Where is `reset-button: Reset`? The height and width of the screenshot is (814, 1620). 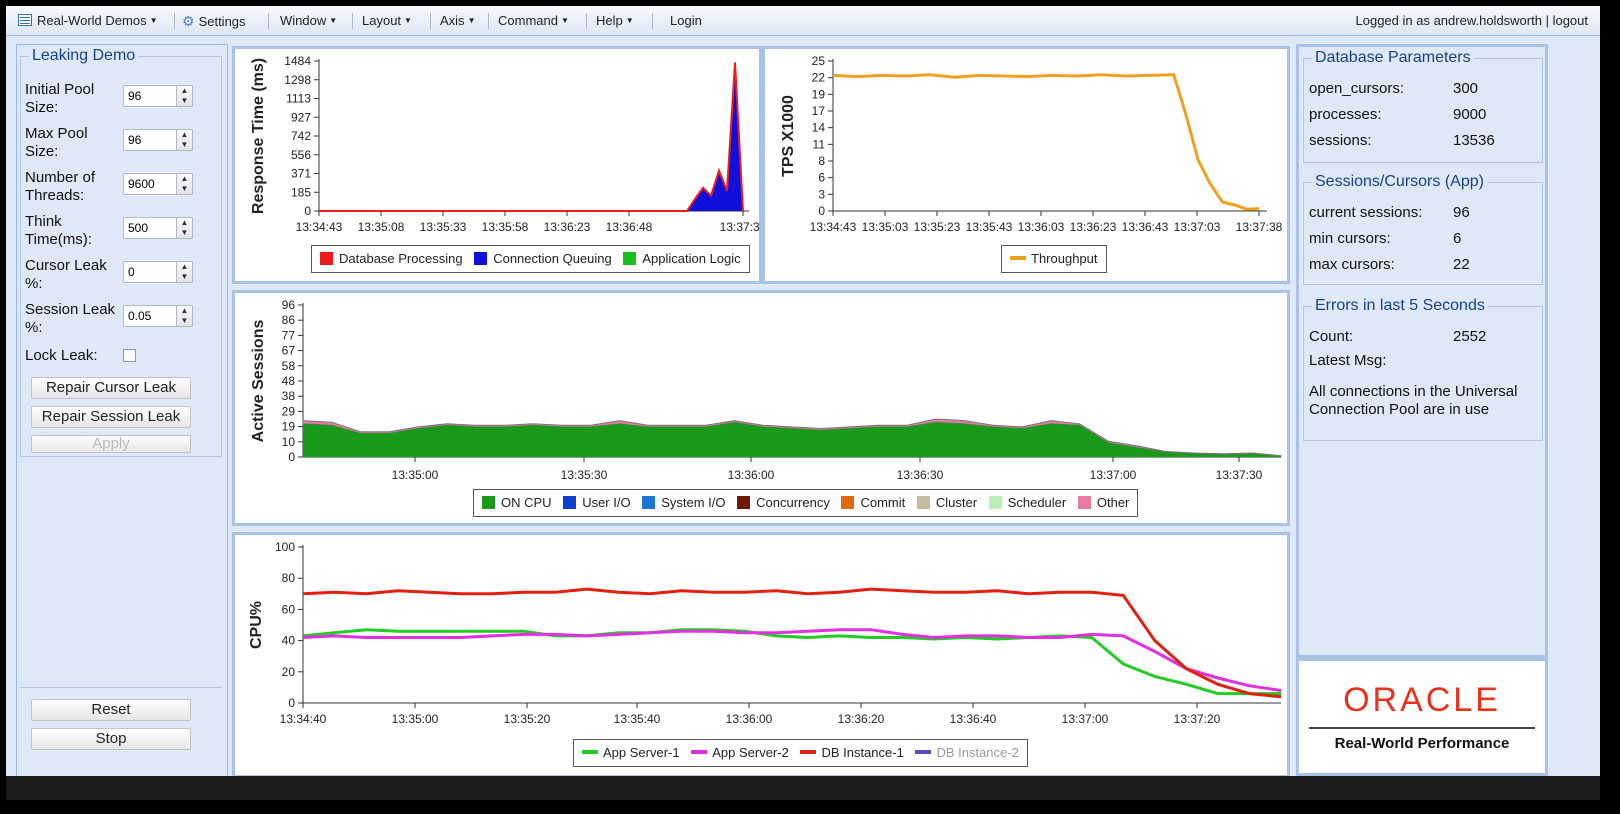 reset-button: Reset is located at coordinates (111, 710).